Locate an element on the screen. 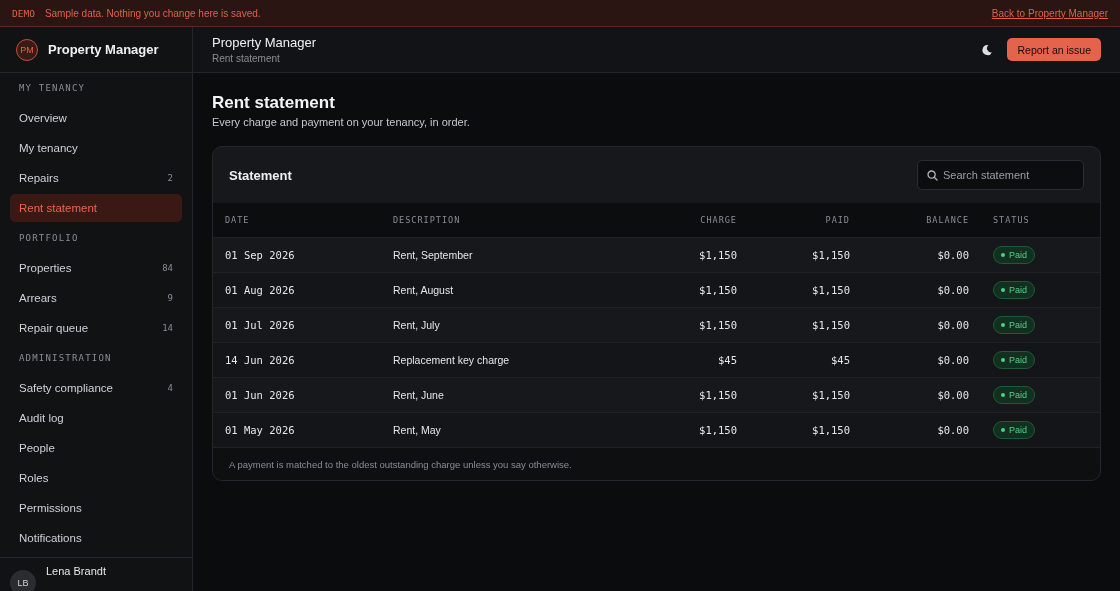 This screenshot has width=1120, height=591. app-title: Property Manager is located at coordinates (103, 49).